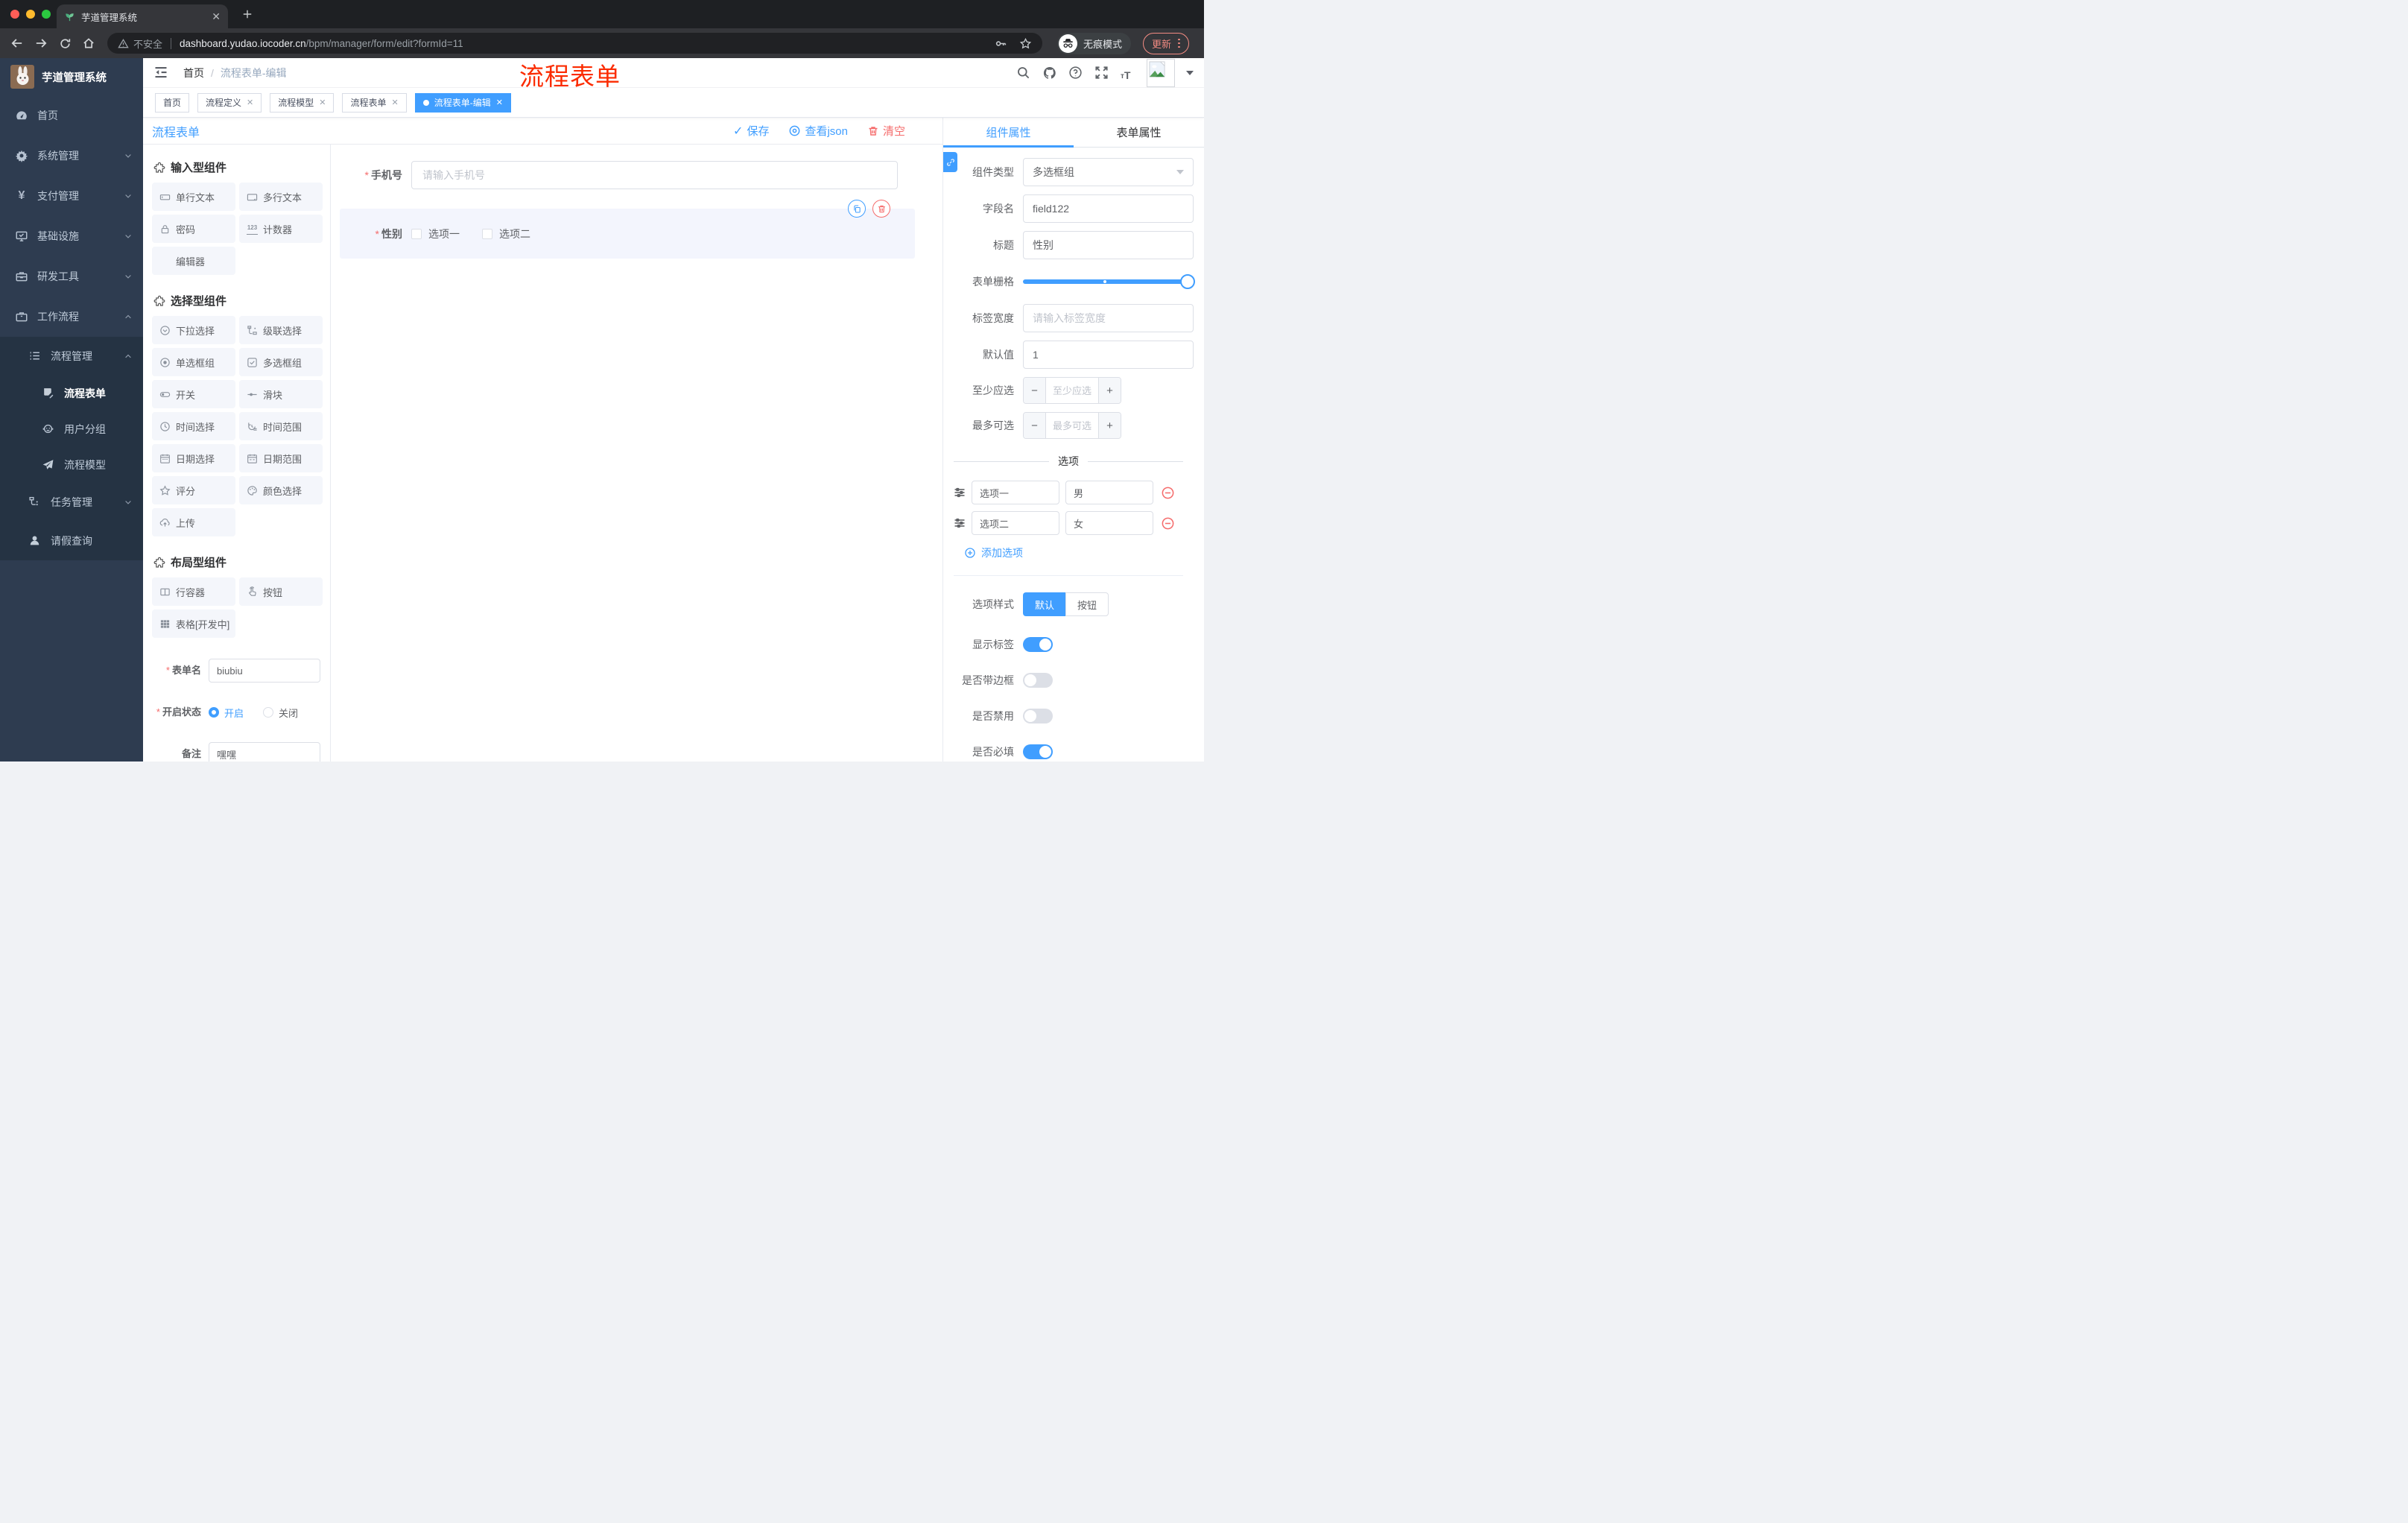  I want to click on sidebar-item-leave-query: 请假查询, so click(71, 541).